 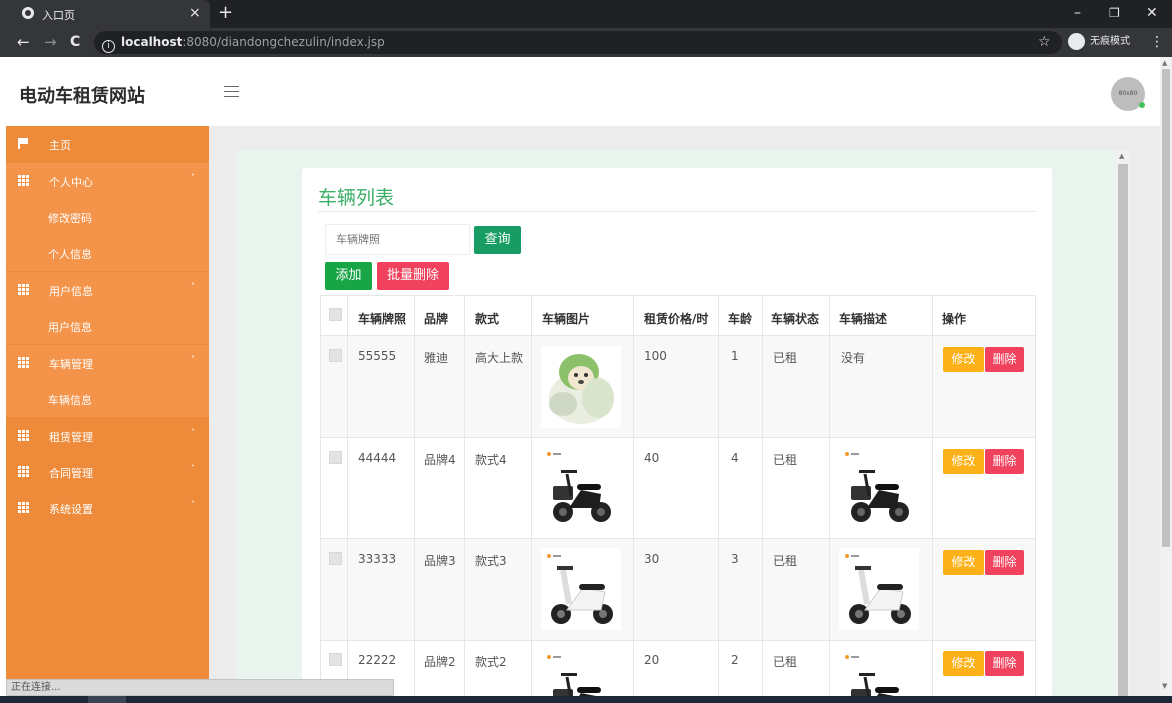 I want to click on age-cell: 2, so click(x=735, y=660).